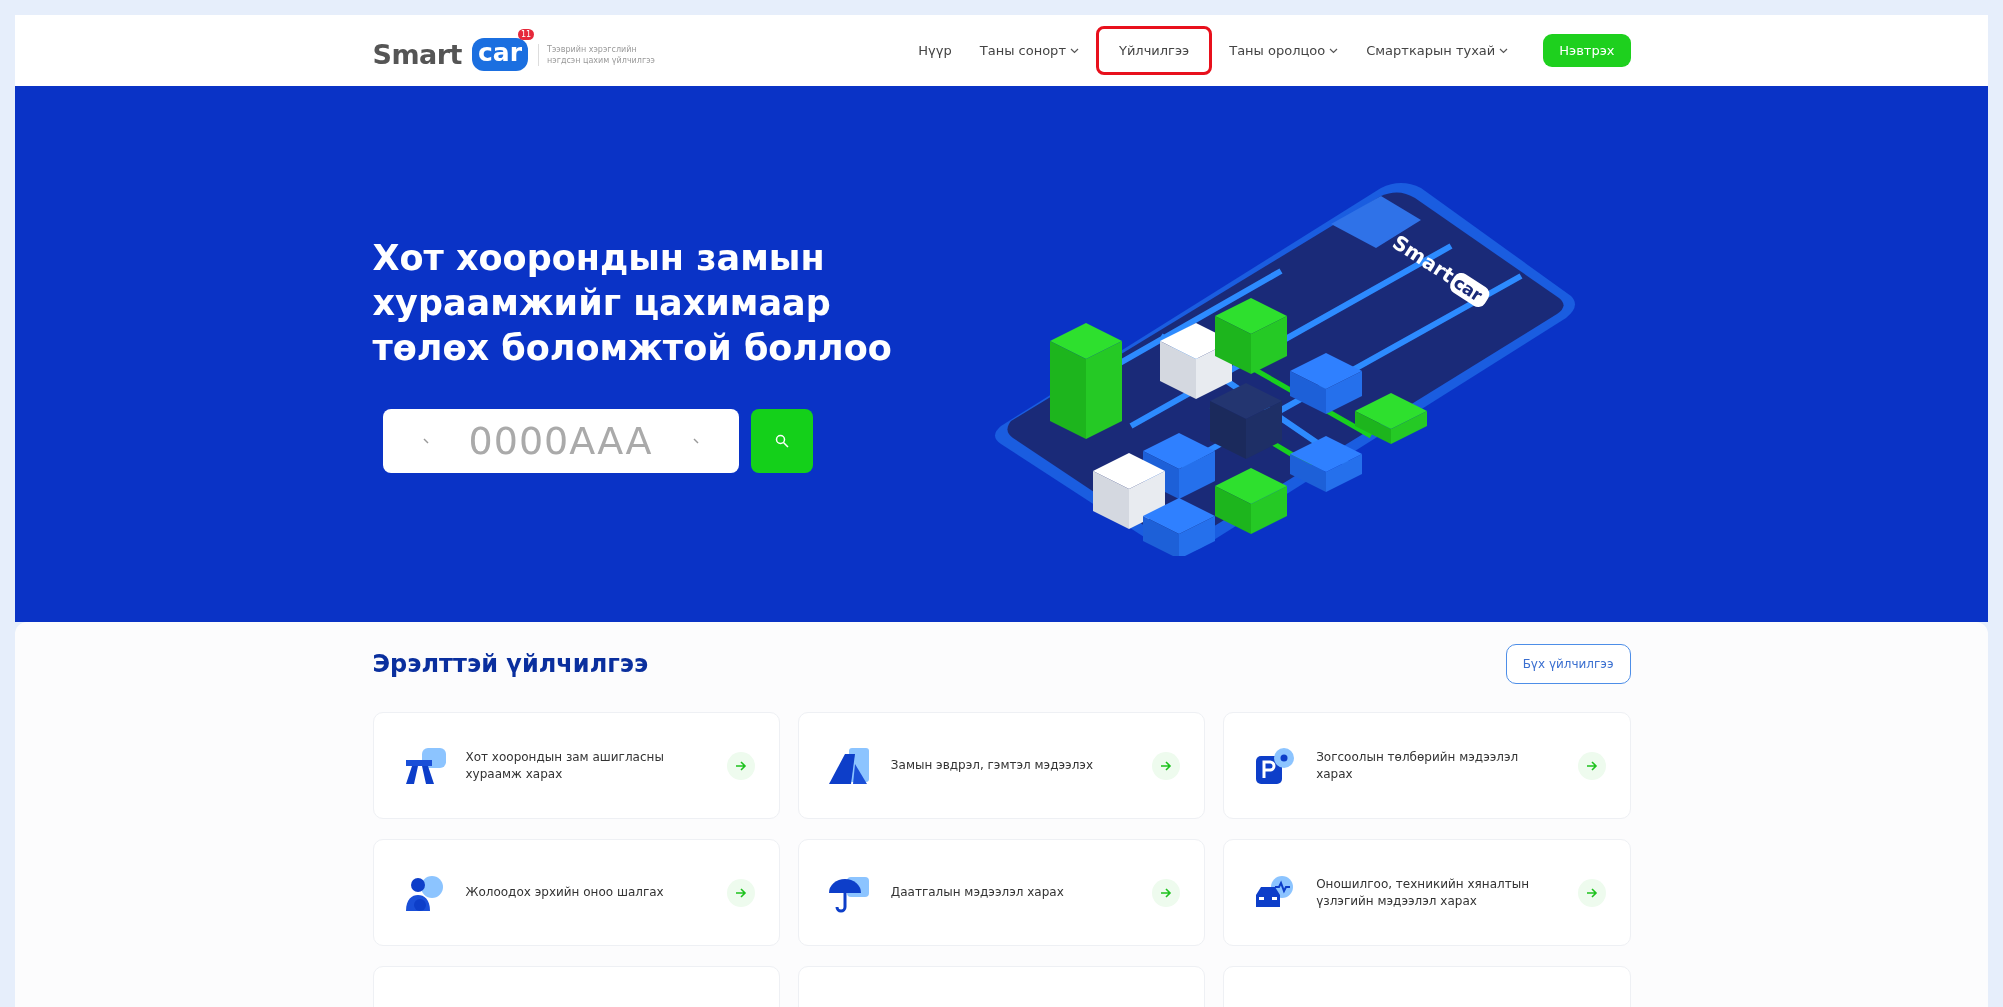 The image size is (2003, 1007). What do you see at coordinates (1437, 50) in the screenshot?
I see `nav-link: Смарткарын тухай` at bounding box center [1437, 50].